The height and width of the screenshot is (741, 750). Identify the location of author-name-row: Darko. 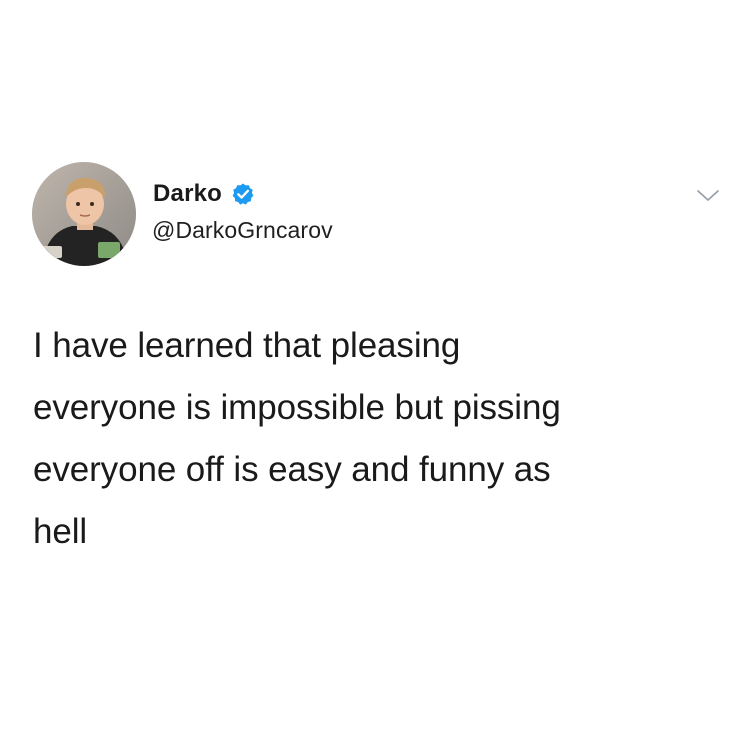
(204, 194).